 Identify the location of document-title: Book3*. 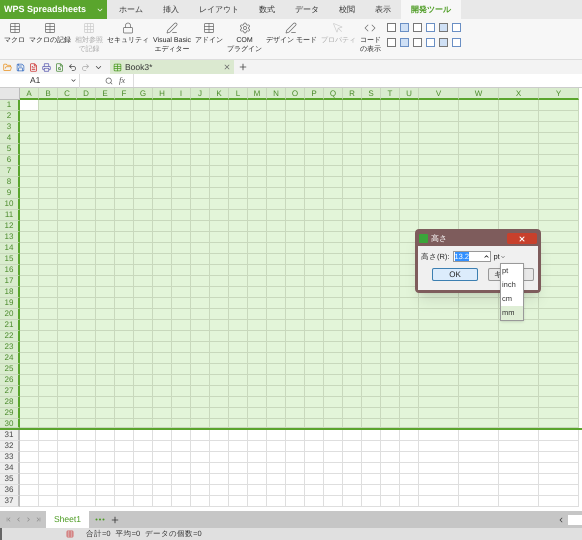
(138, 67).